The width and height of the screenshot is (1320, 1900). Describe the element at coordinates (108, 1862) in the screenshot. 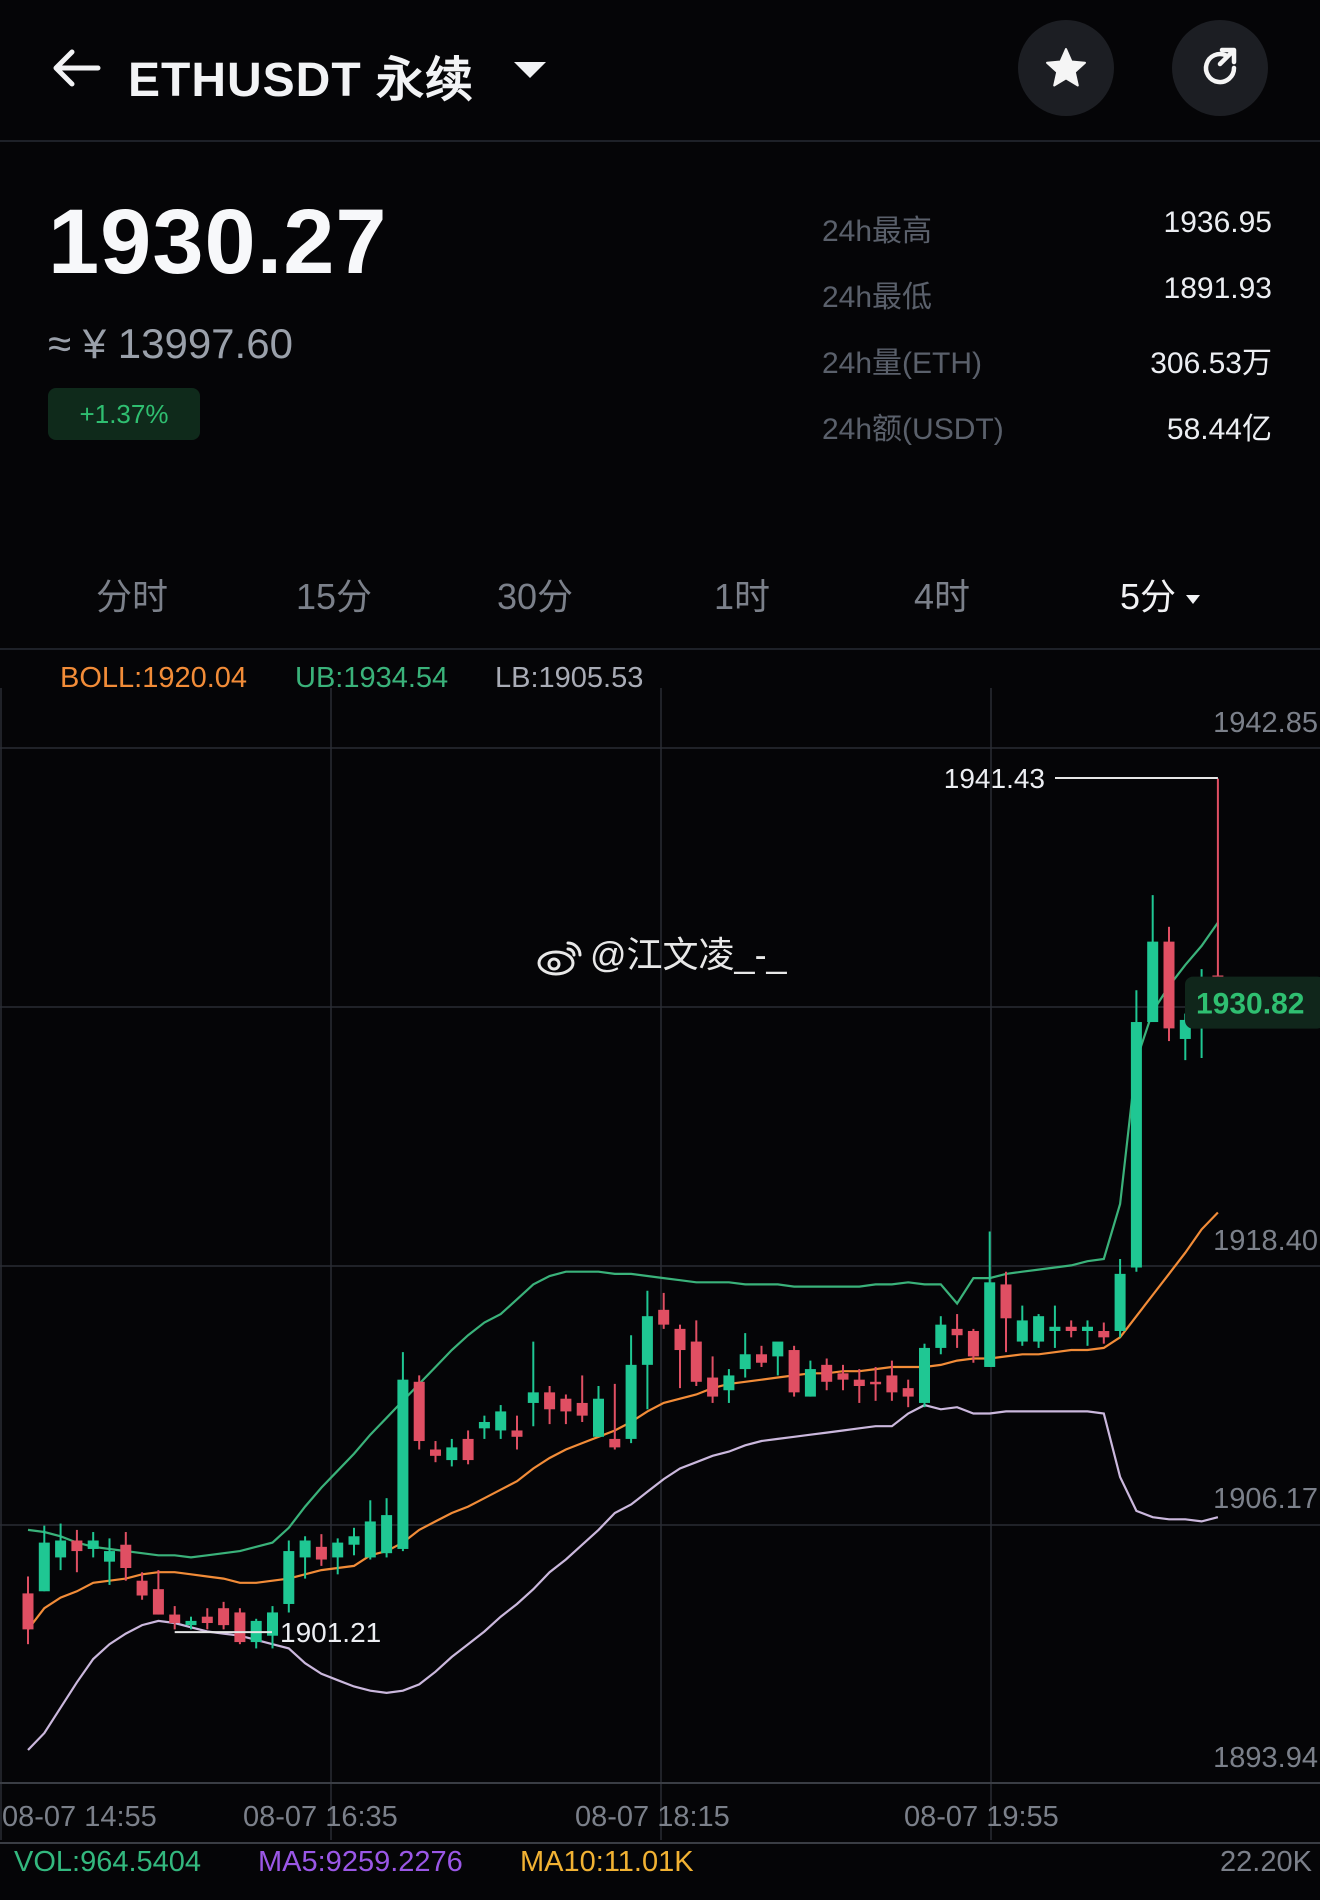

I see `volume-indicator: VOL:964.5404` at that location.